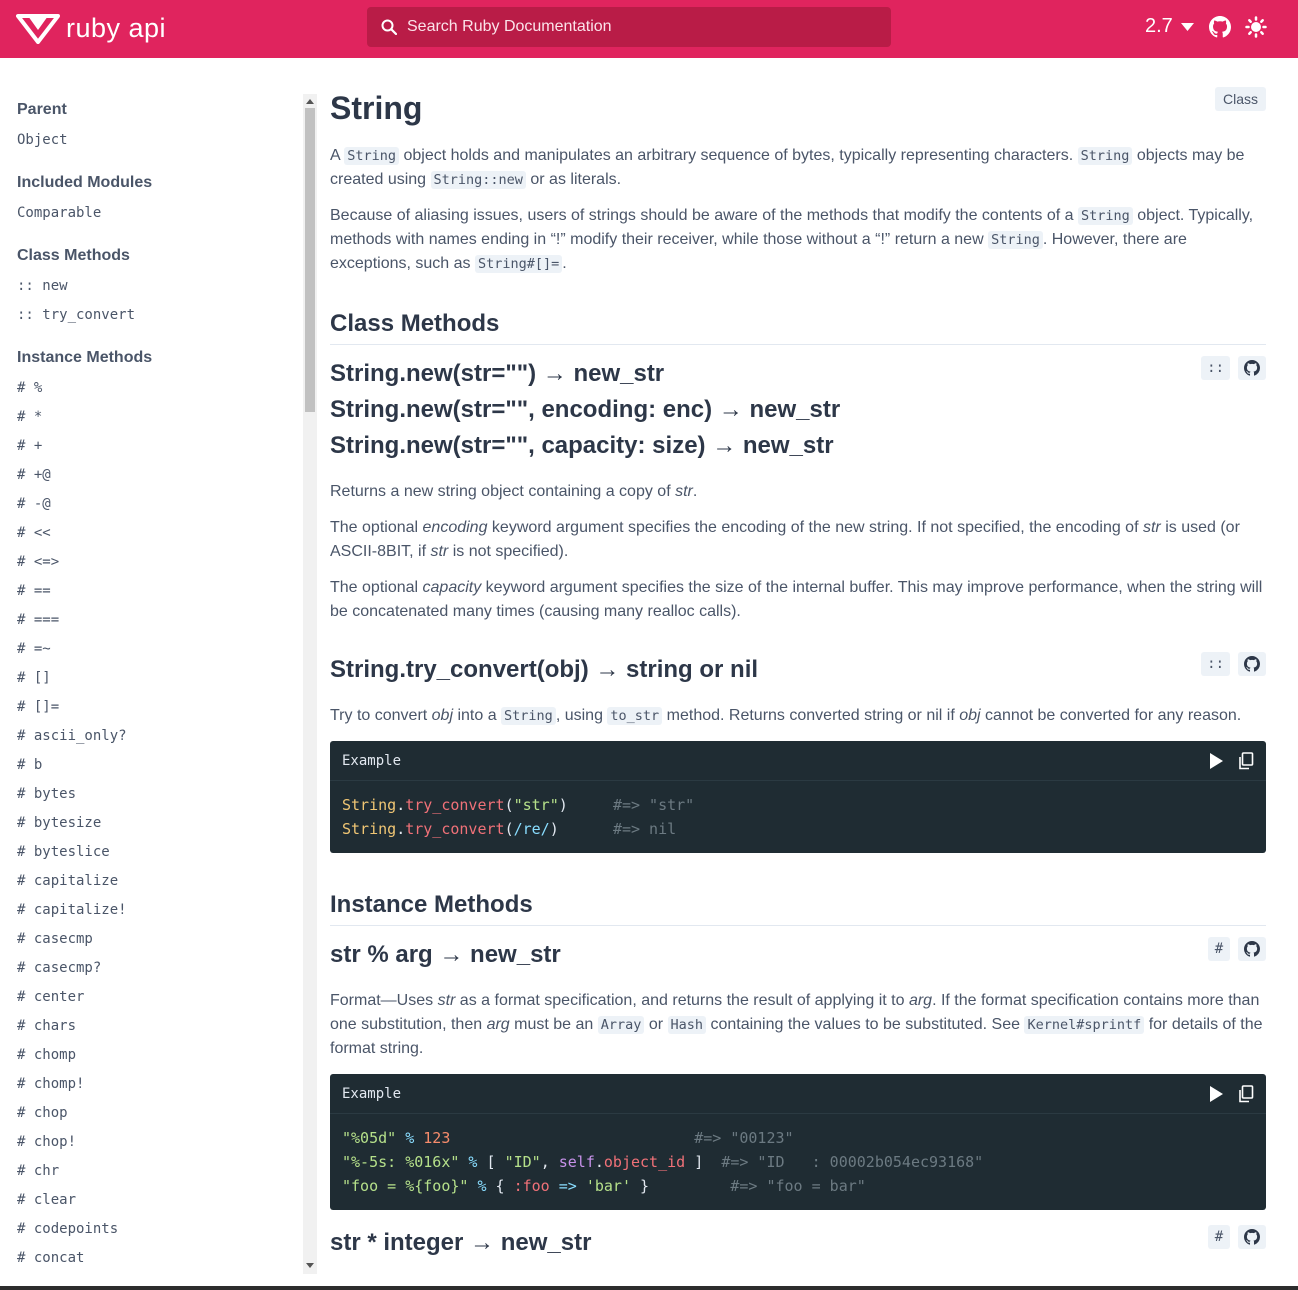  I want to click on sidebar-heading-instance-methods: Instance Methods, so click(85, 357).